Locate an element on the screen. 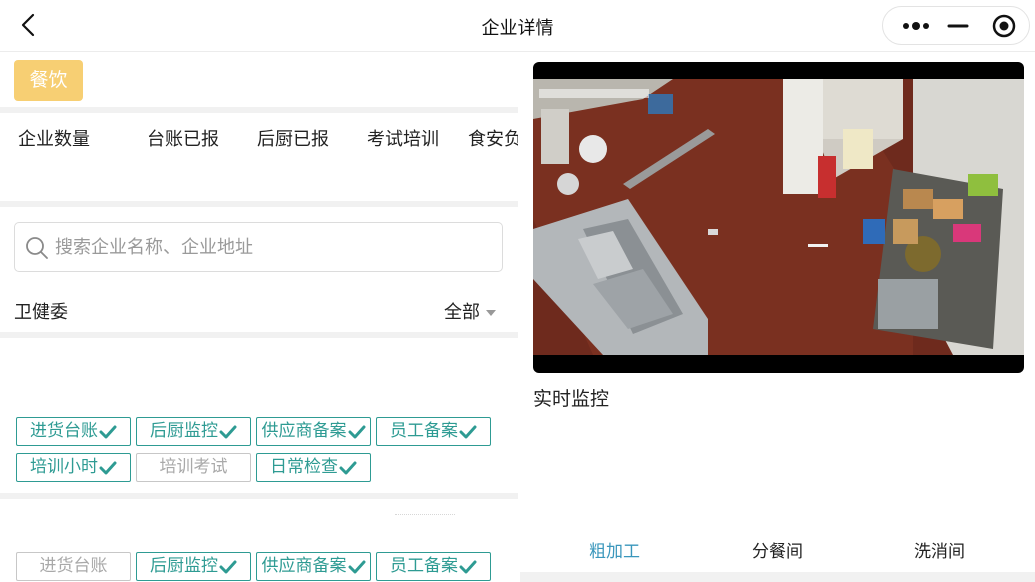 This screenshot has height=582, width=1035. more-button is located at coordinates (914, 25).